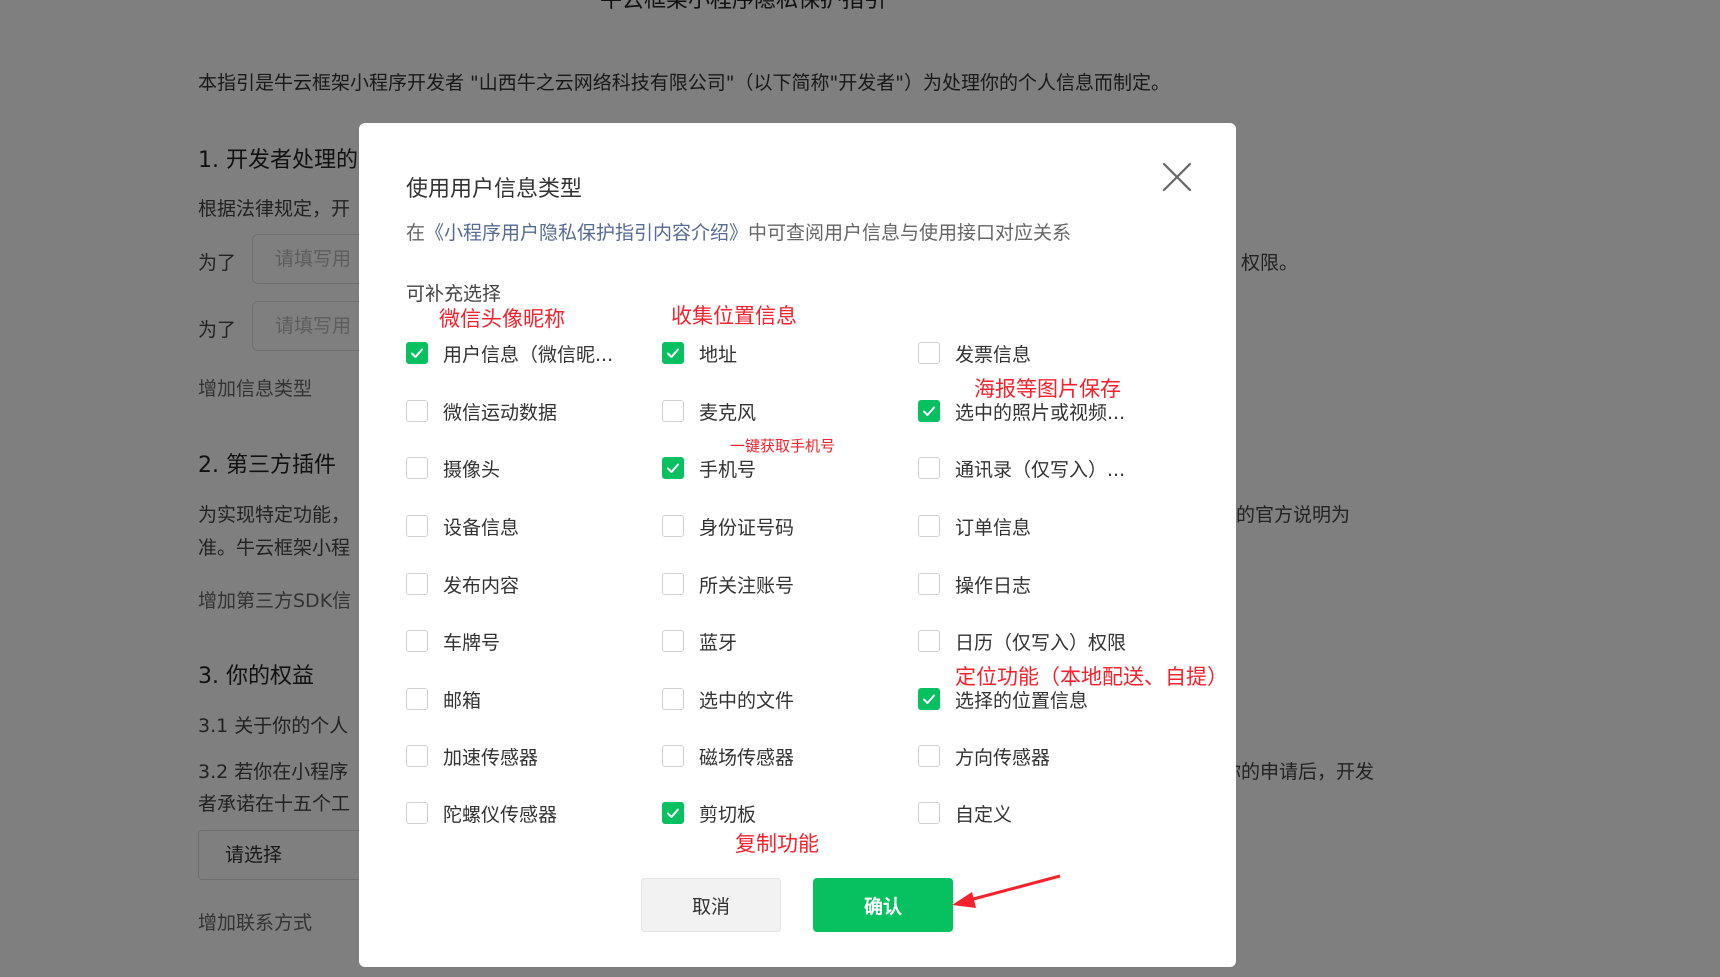 This screenshot has width=1720, height=977. Describe the element at coordinates (491, 757) in the screenshot. I see `option-label: 加速传感器` at that location.